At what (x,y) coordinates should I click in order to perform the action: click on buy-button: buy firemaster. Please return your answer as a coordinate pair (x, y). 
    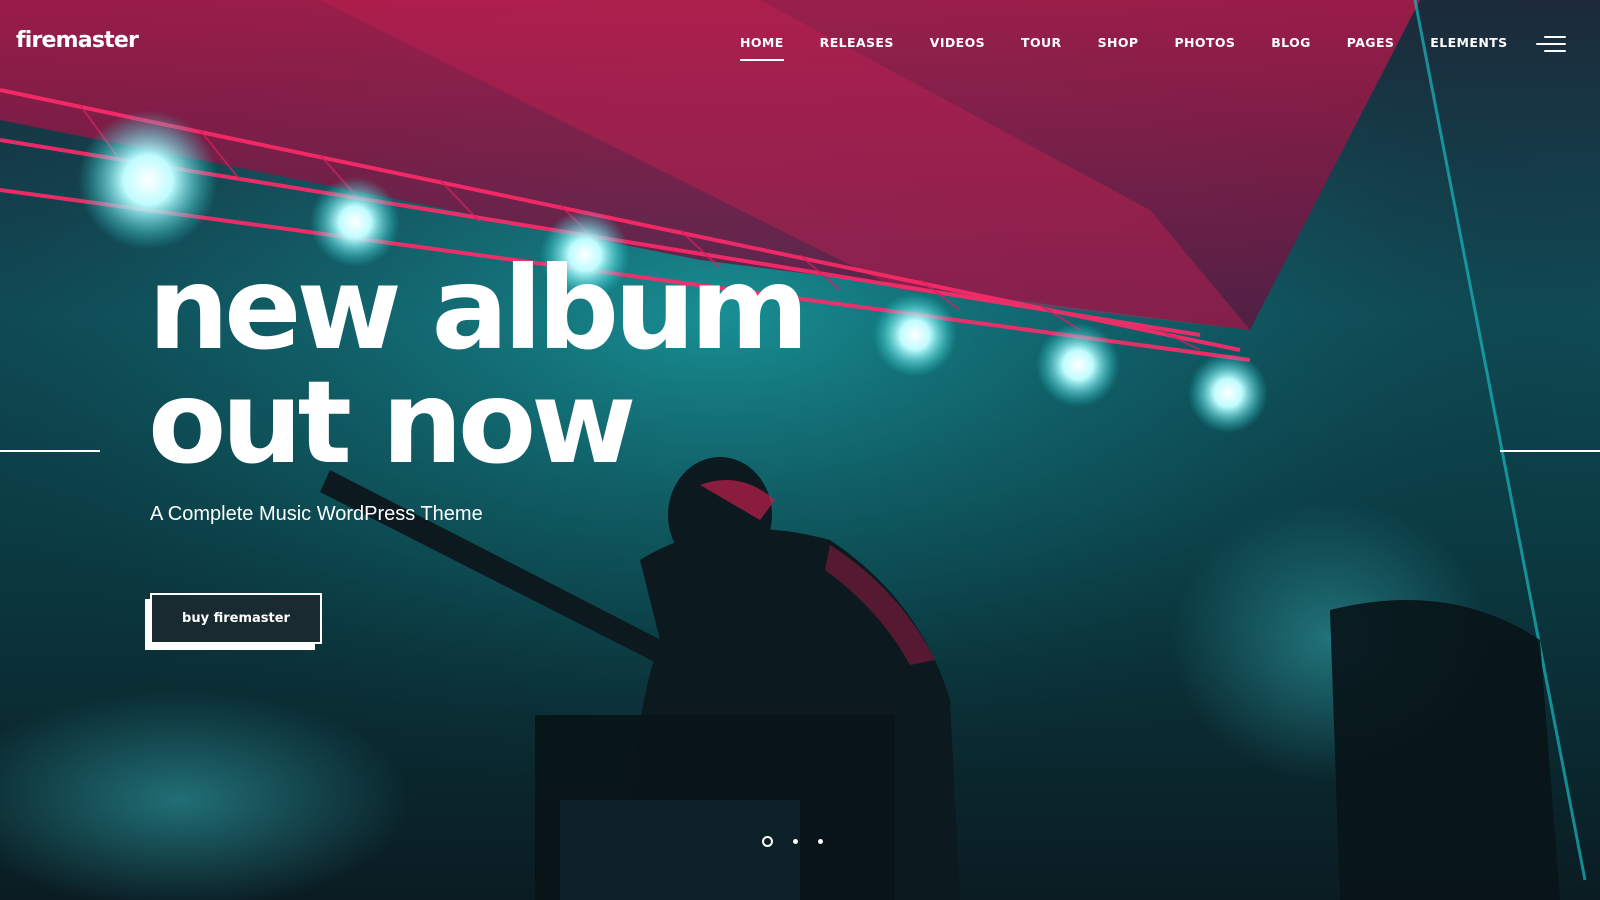
    Looking at the image, I should click on (236, 618).